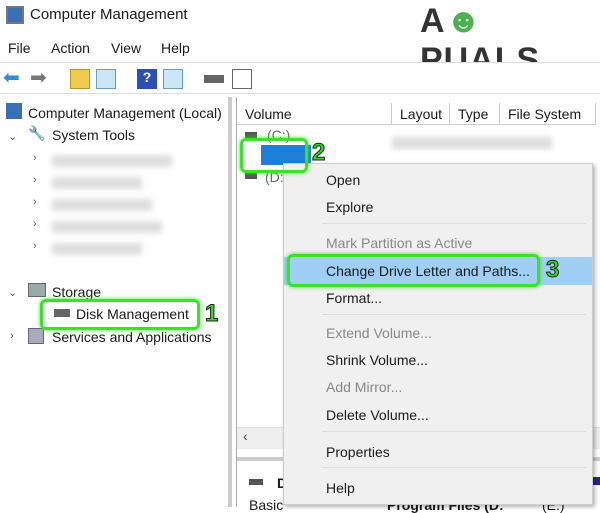  I want to click on storage-icon, so click(37, 290).